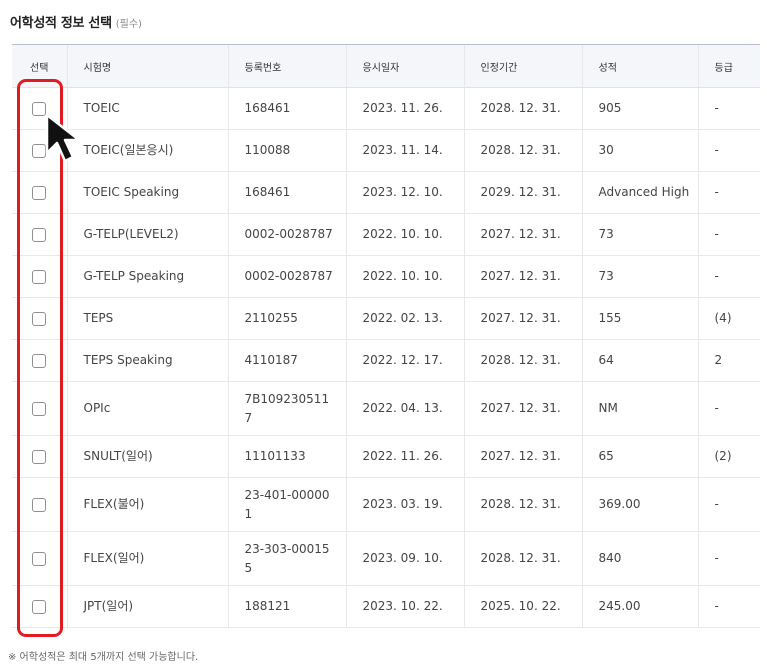 The height and width of the screenshot is (669, 767). What do you see at coordinates (286, 504) in the screenshot?
I see `registration-number-cell: 23-401-00000 1` at bounding box center [286, 504].